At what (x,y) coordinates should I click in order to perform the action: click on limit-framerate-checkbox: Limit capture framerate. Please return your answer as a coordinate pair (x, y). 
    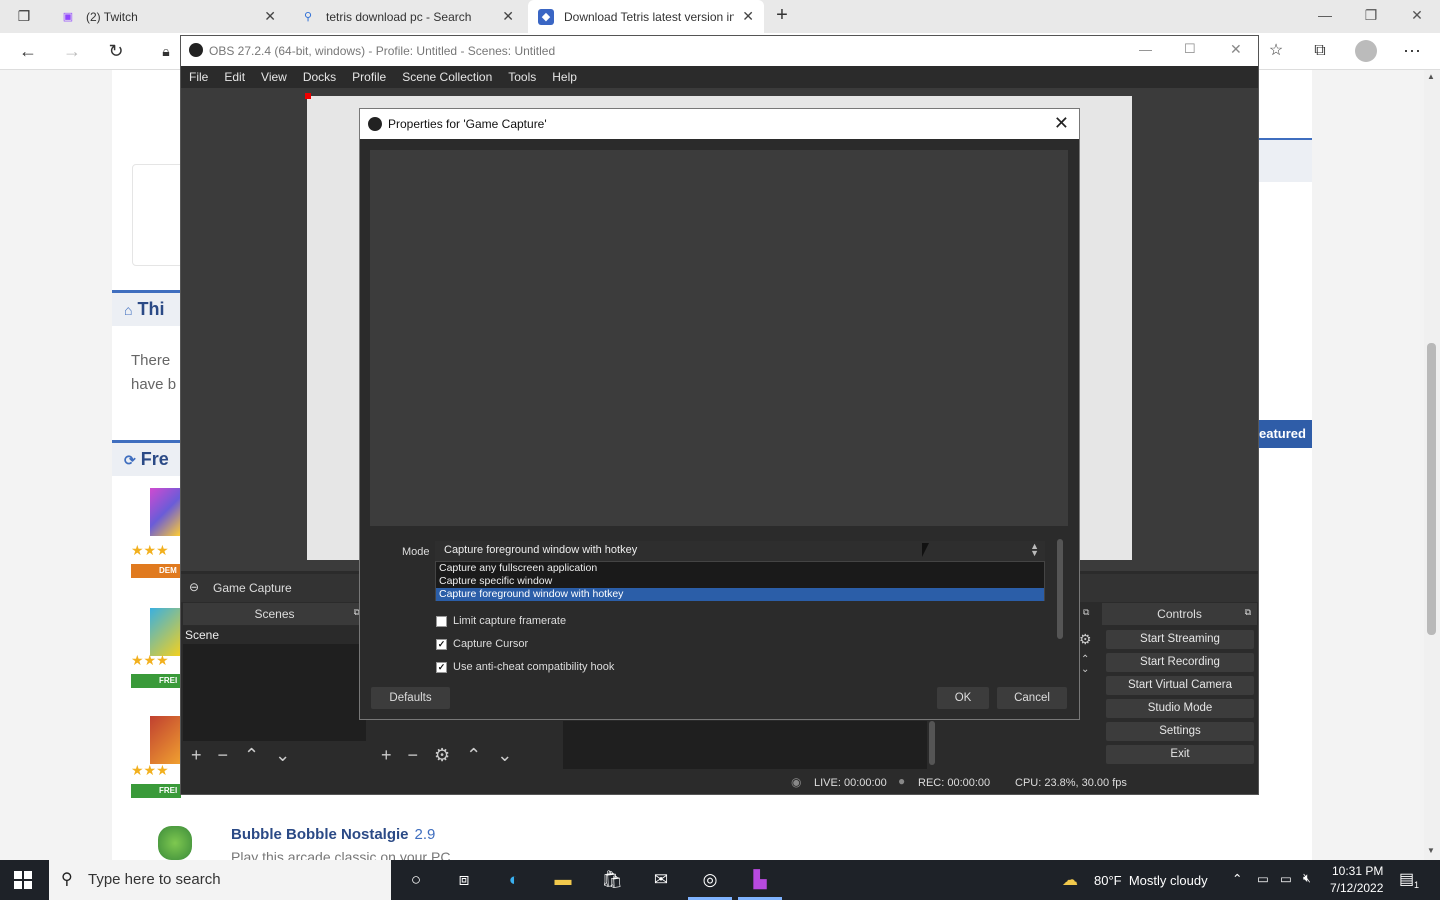
    Looking at the image, I should click on (501, 621).